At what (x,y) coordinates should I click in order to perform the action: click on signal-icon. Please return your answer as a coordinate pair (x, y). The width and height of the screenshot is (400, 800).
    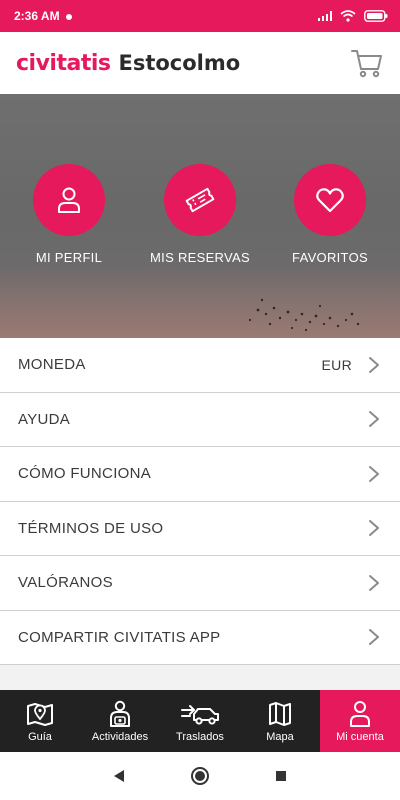
    Looking at the image, I should click on (325, 16).